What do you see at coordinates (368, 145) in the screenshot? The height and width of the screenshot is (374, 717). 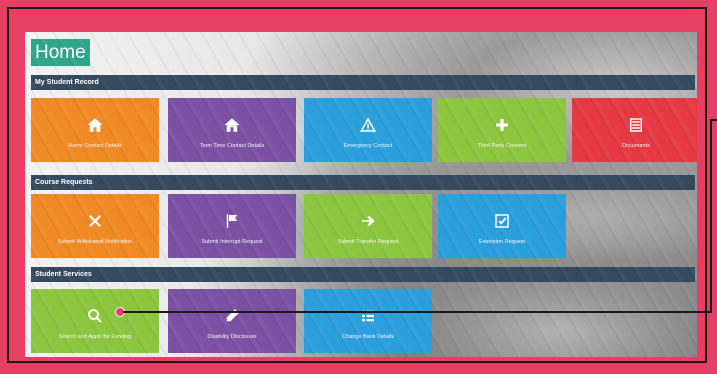 I see `tile-label: Emergency Contact` at bounding box center [368, 145].